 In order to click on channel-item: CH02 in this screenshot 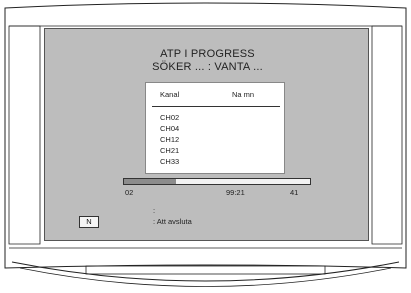, I will do `click(170, 117)`.